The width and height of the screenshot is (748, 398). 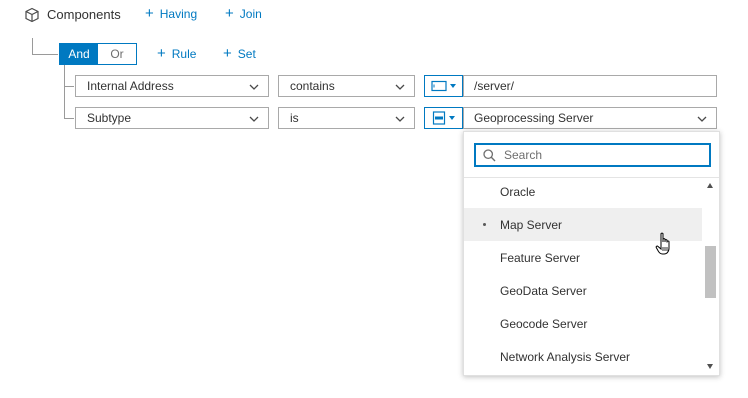 I want to click on field-select: Subtype, so click(x=172, y=118).